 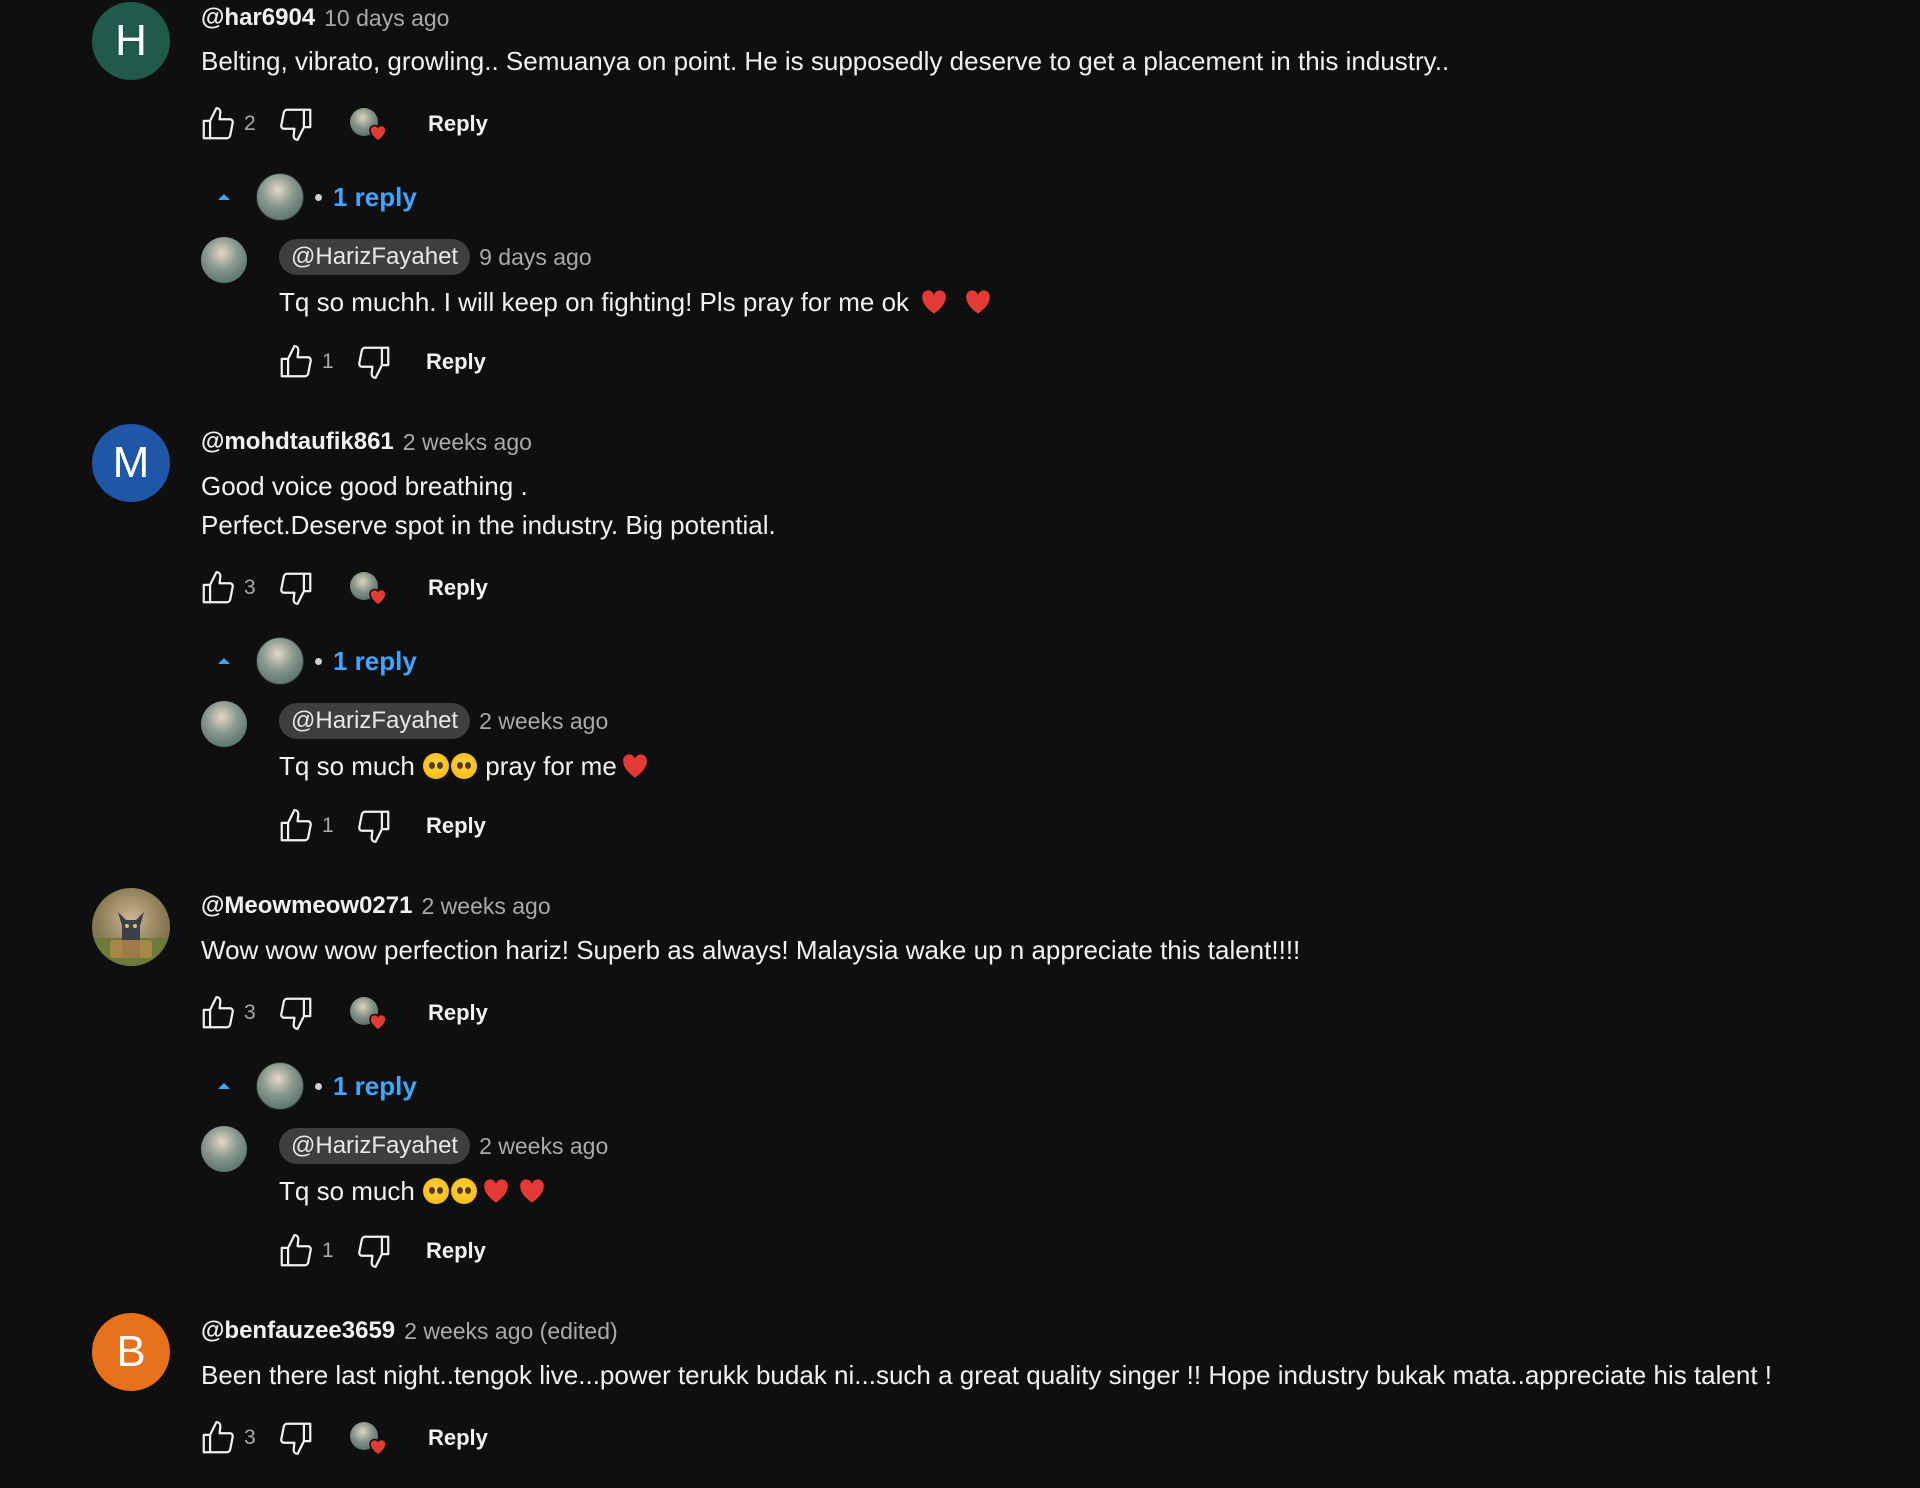 I want to click on avatar: H, so click(x=131, y=41).